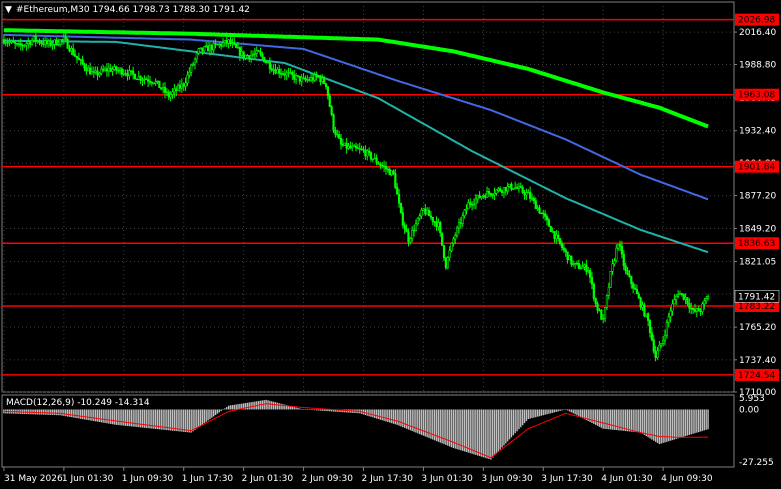  I want to click on price-tick-label: 1765.20, so click(757, 328).